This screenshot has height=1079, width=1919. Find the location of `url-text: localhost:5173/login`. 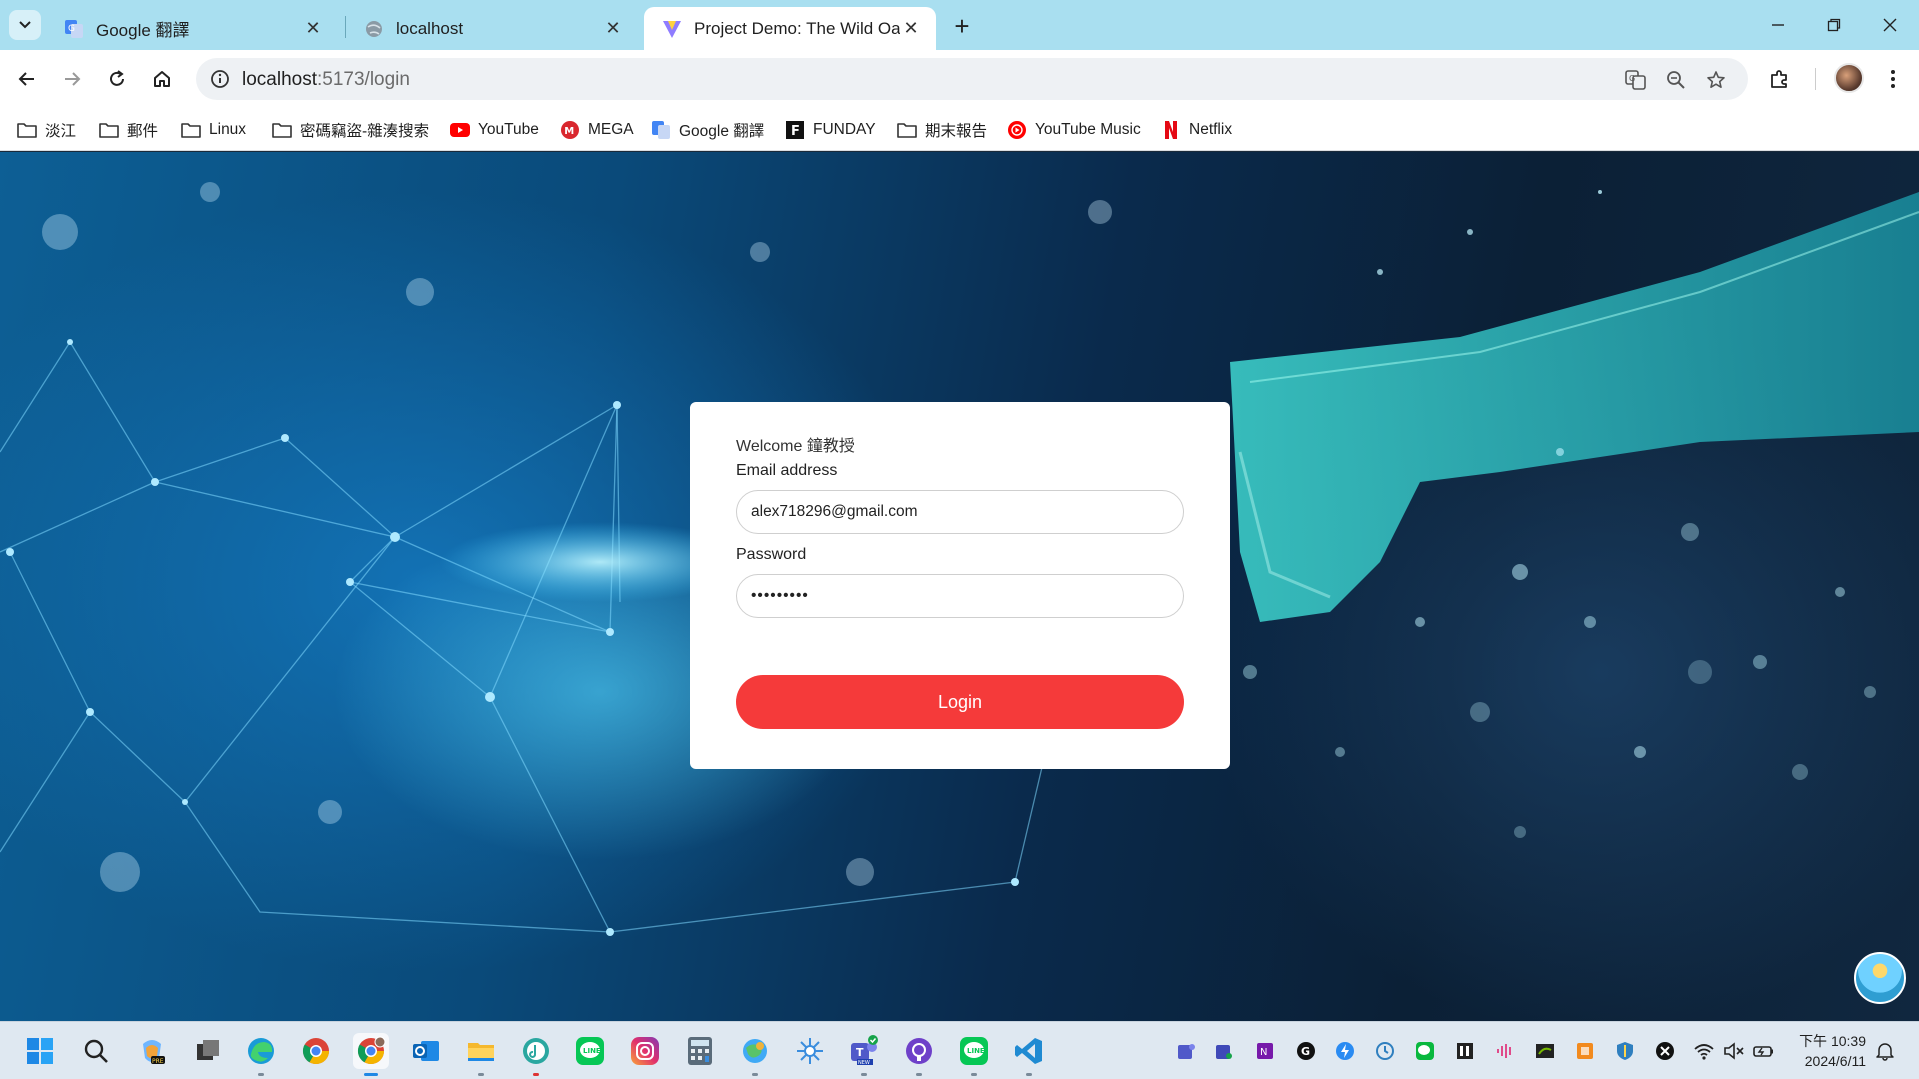

url-text: localhost:5173/login is located at coordinates (326, 80).